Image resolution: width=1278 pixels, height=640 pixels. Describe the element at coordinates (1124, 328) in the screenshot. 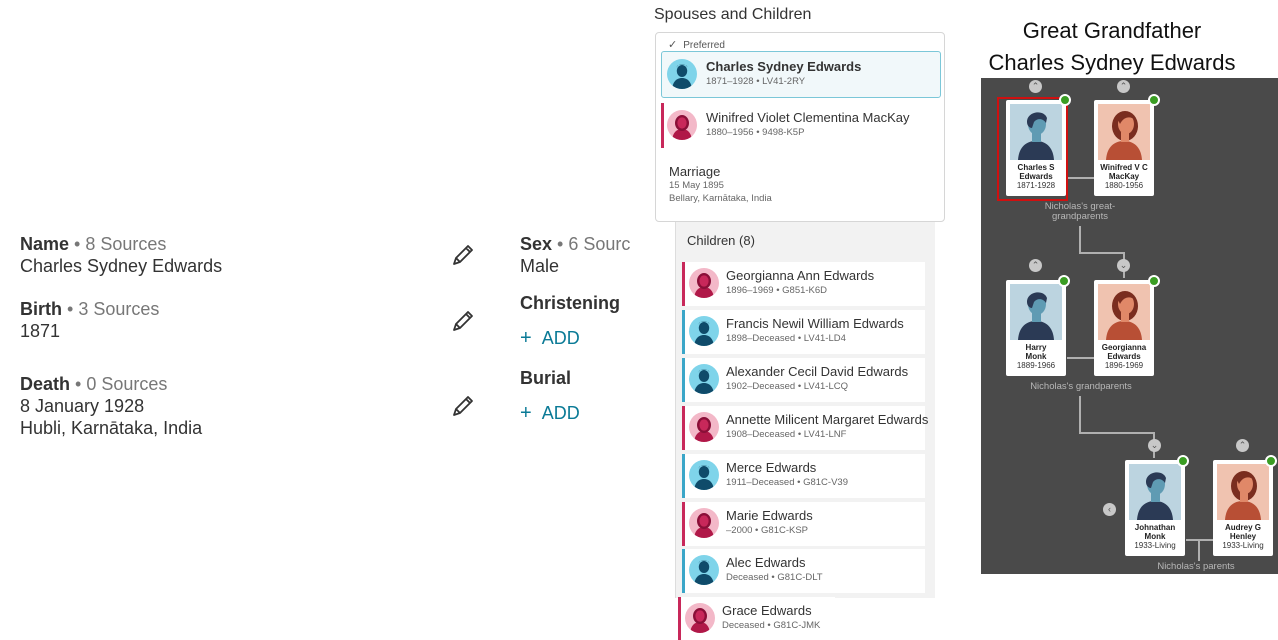

I see `tree-person-card: Georgianna Edwards 1896-1969` at that location.